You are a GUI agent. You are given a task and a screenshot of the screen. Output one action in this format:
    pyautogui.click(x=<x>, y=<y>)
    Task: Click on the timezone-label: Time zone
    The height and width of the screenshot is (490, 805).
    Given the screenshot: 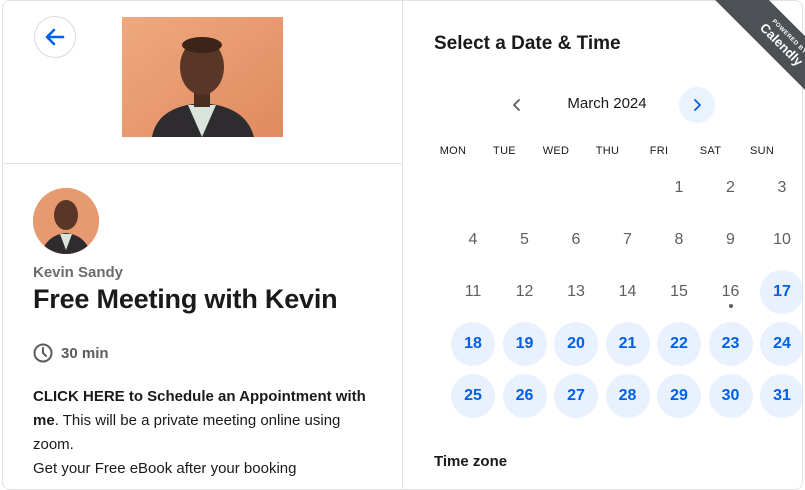 What is the action you would take?
    pyautogui.click(x=471, y=461)
    